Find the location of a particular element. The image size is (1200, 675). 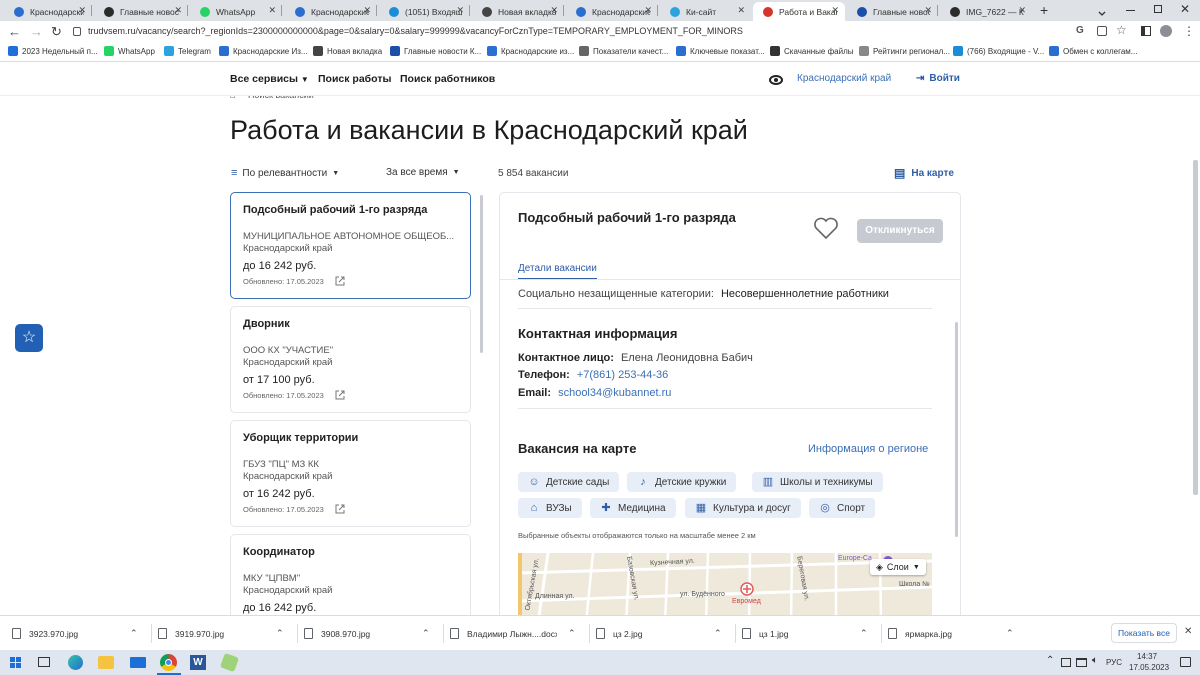

sort-dropdown: ≡ По релевантности ▼ is located at coordinates (285, 173).